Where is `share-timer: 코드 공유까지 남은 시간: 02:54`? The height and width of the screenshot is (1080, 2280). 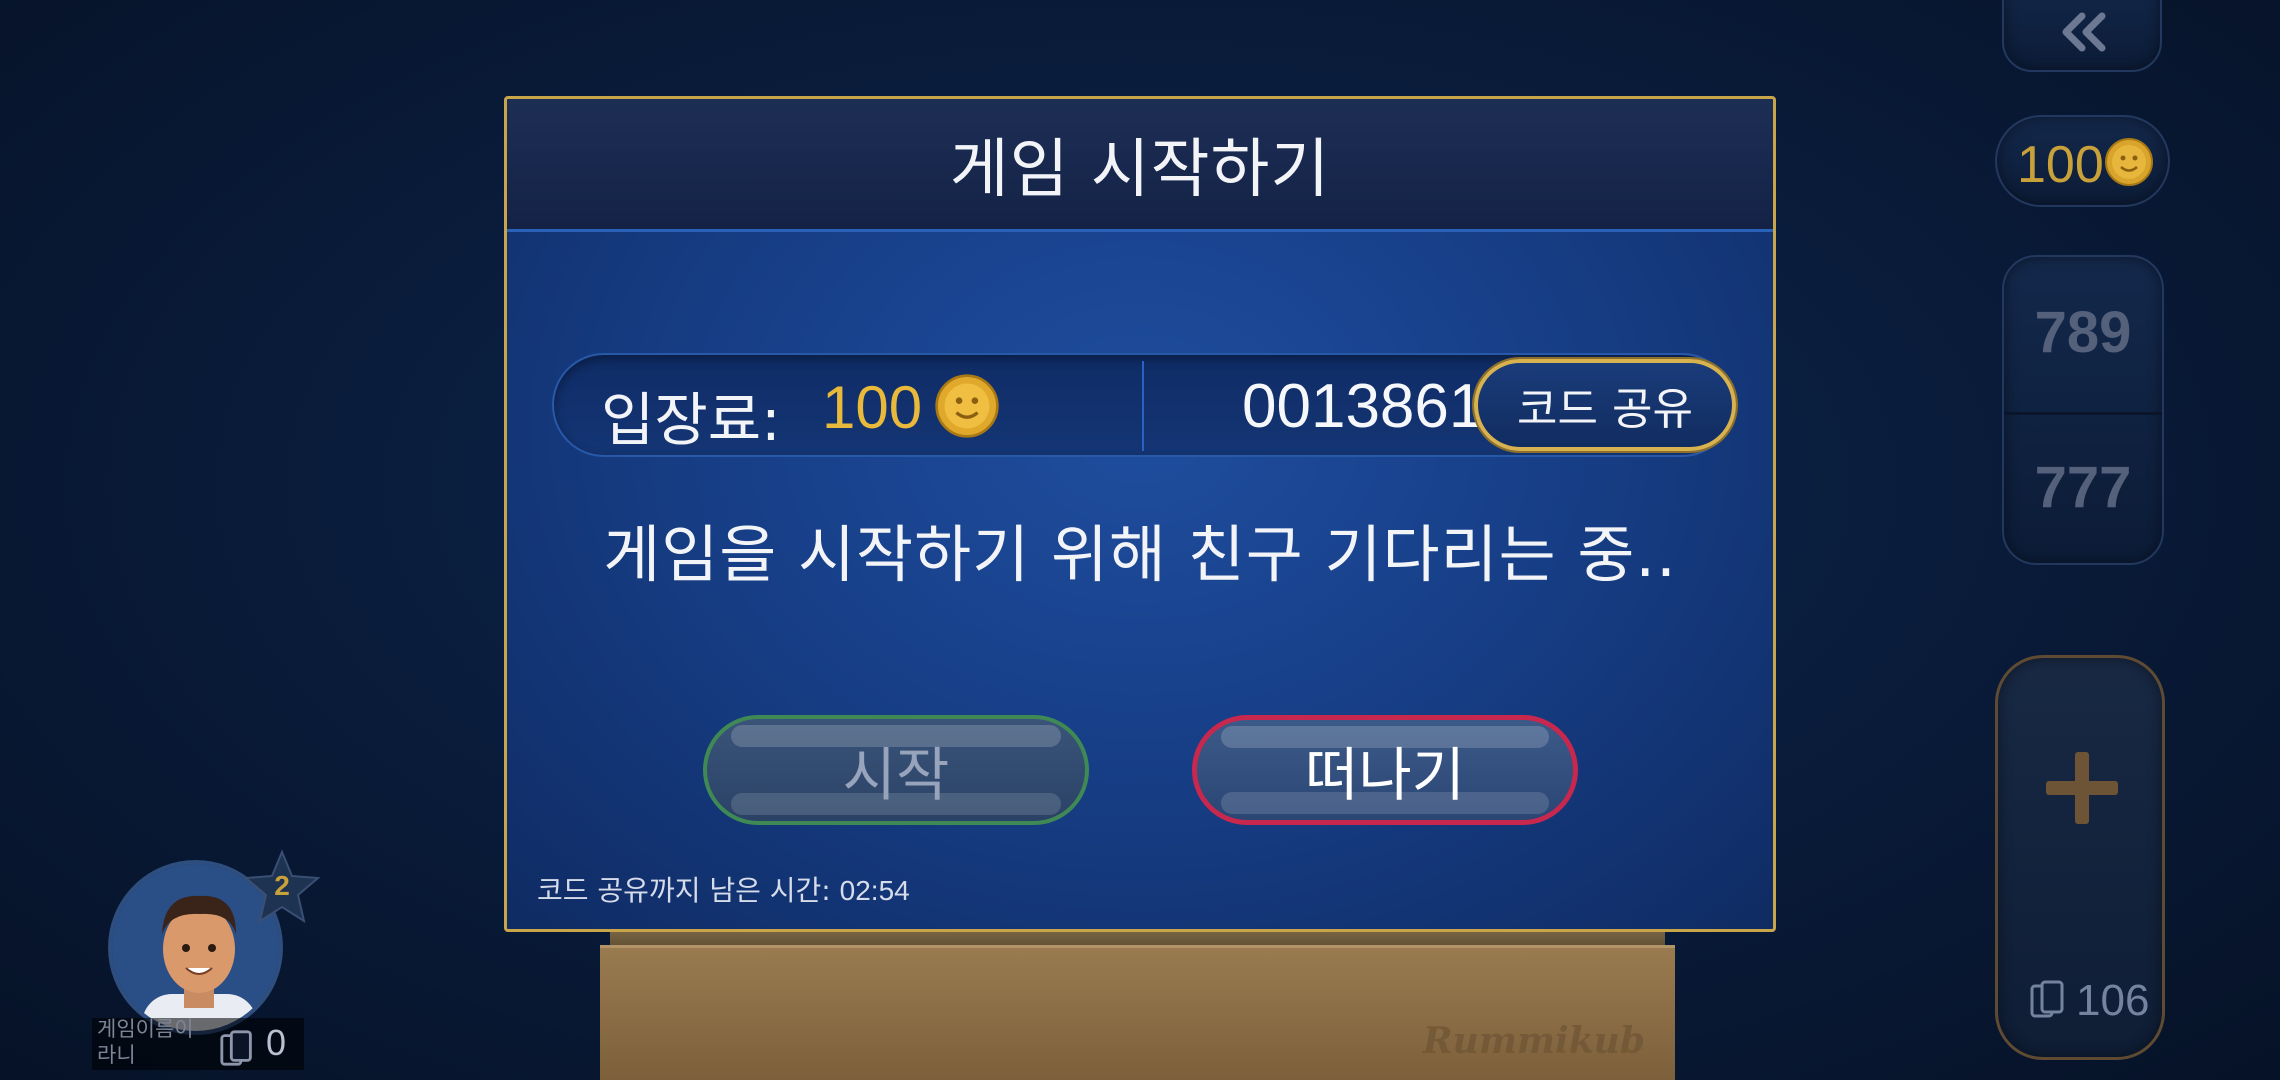
share-timer: 코드 공유까지 남은 시간: 02:54 is located at coordinates (723, 889).